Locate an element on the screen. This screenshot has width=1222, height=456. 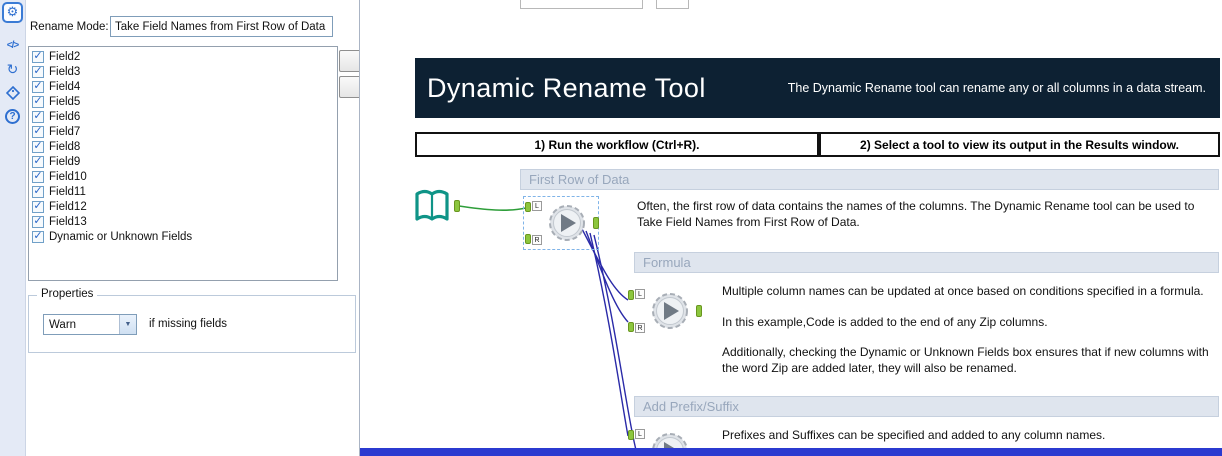
field-list-item: ✓ Field13 is located at coordinates (183, 221).